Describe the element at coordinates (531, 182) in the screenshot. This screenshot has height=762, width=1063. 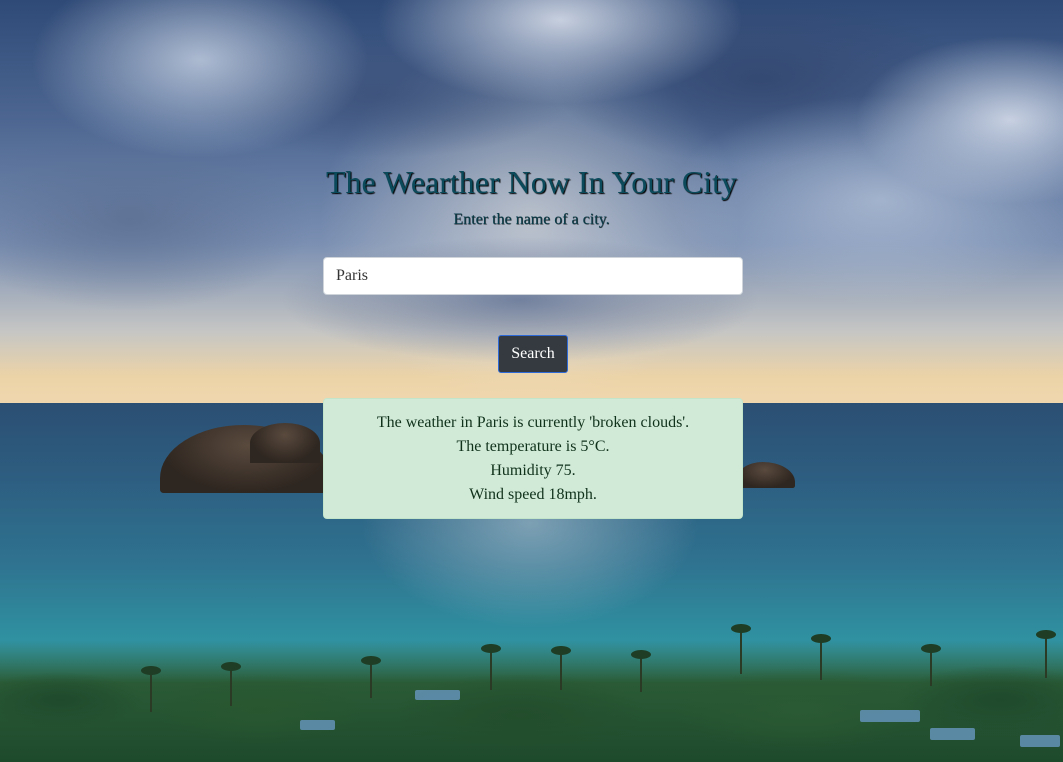
I see `page-title: The Wearther Now In Your City` at that location.